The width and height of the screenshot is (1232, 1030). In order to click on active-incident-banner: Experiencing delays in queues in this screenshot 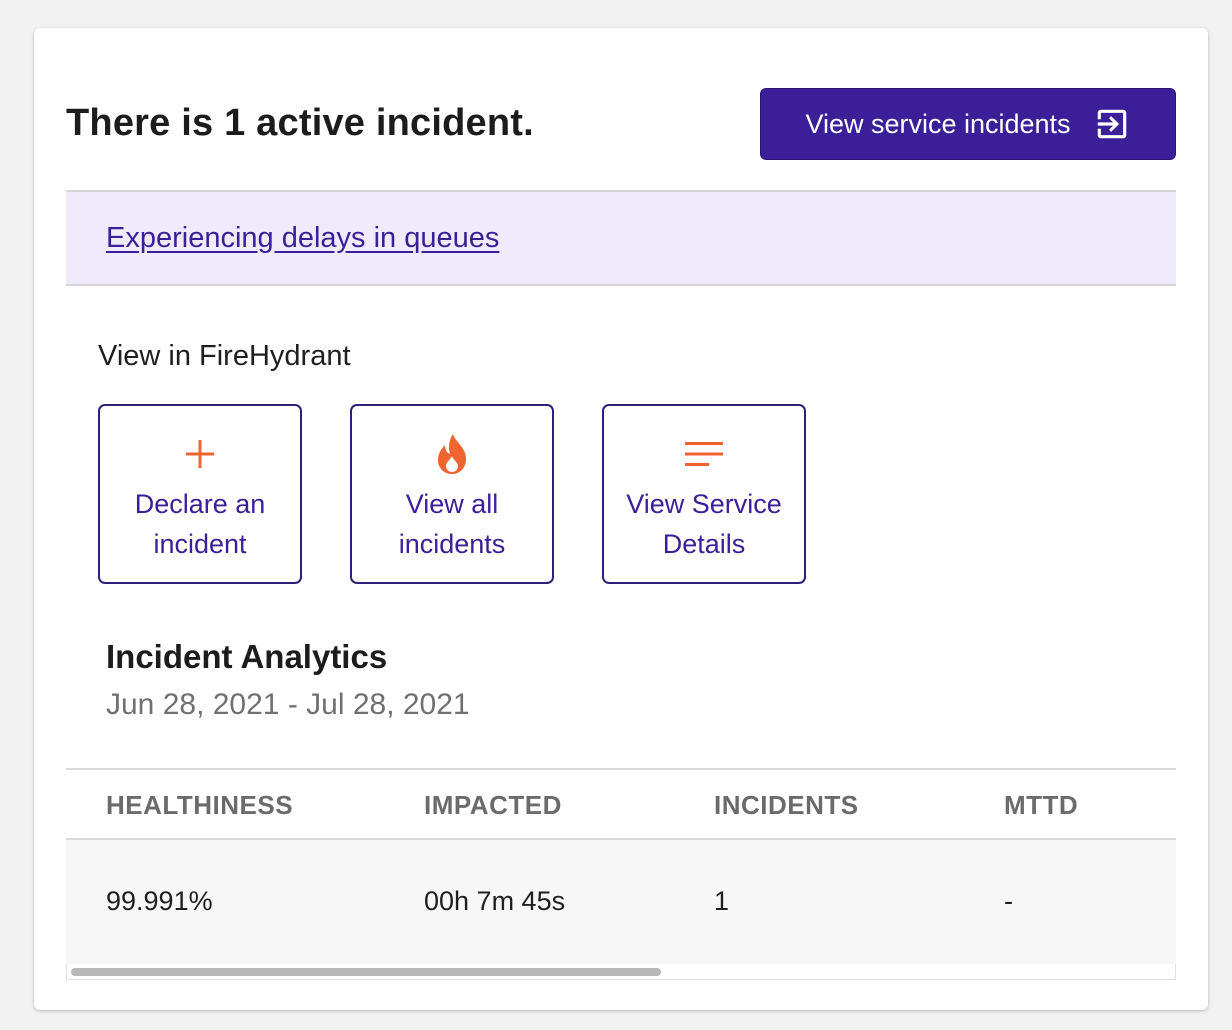, I will do `click(621, 238)`.